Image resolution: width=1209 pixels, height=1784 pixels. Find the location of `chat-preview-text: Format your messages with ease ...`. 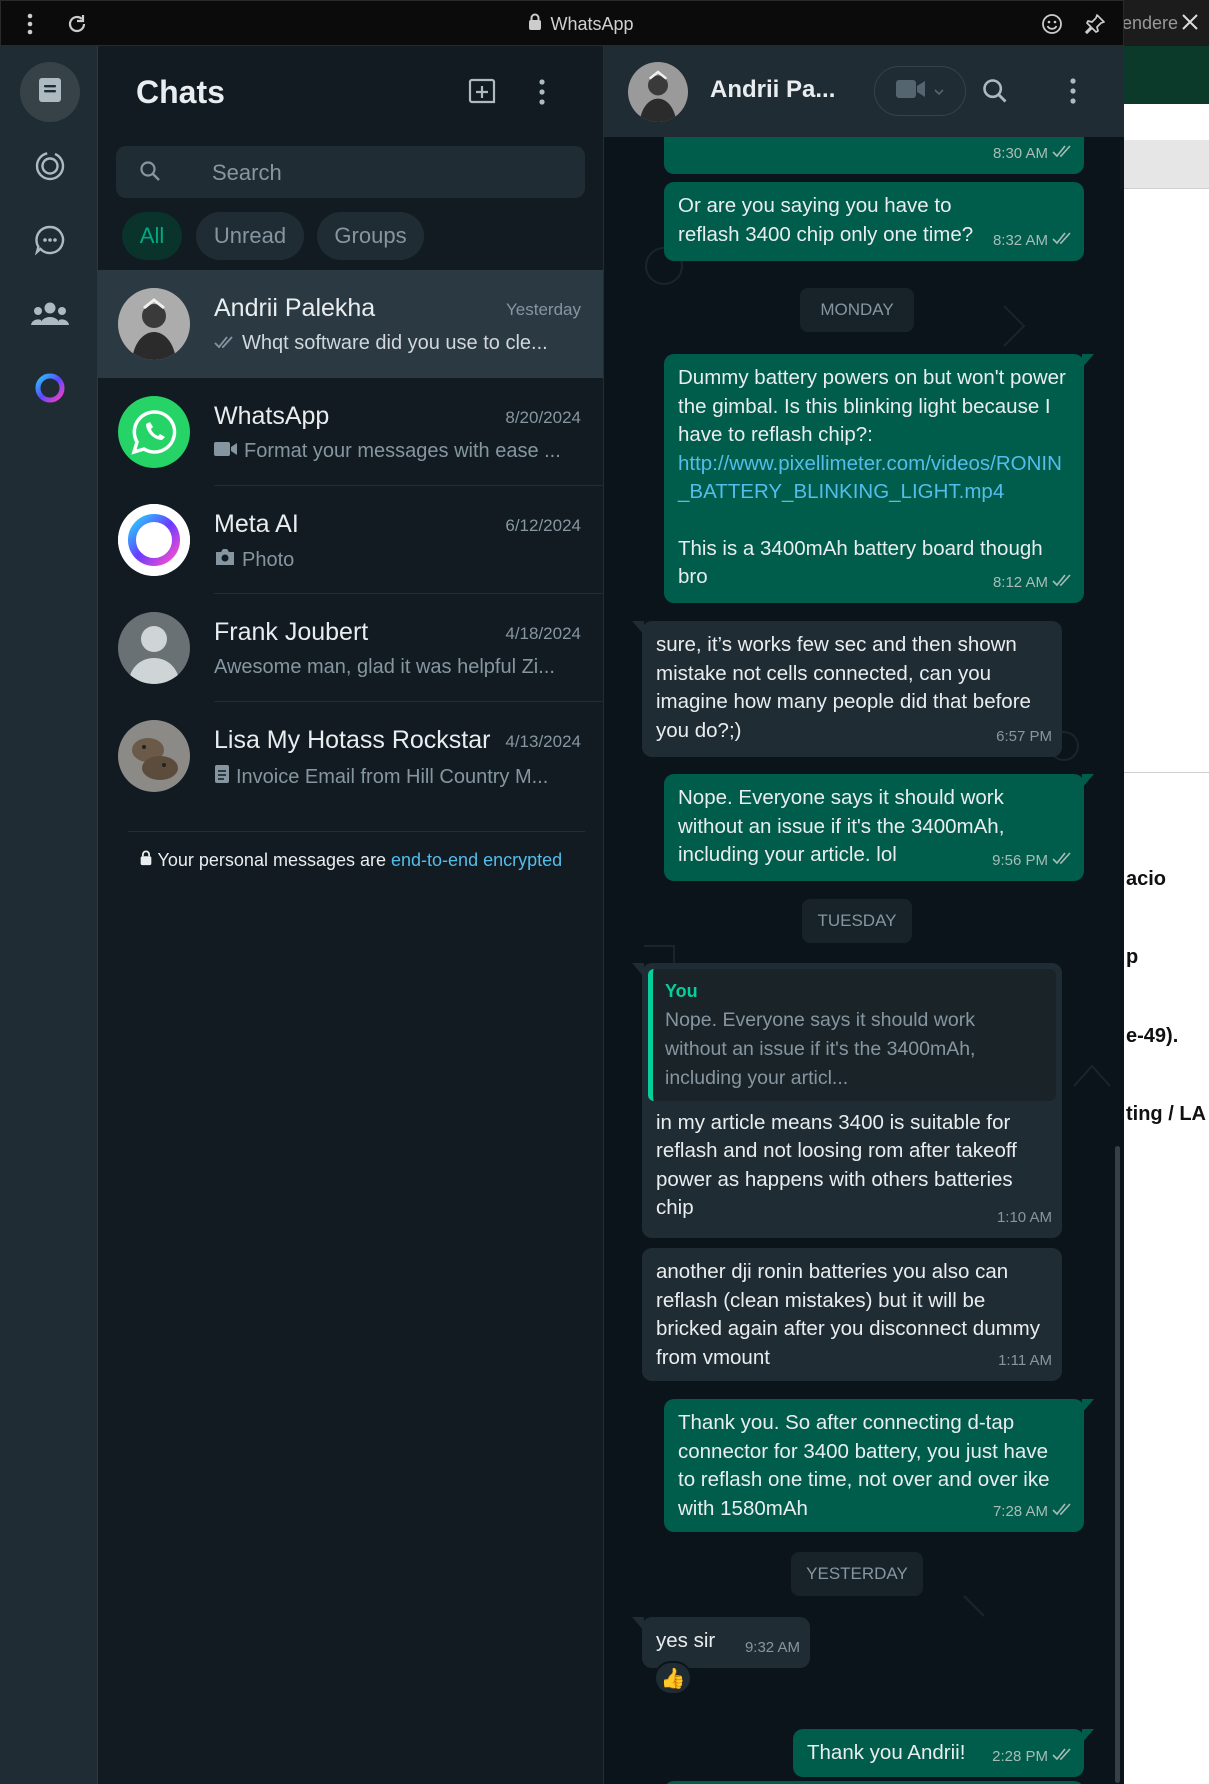

chat-preview-text: Format your messages with ease ... is located at coordinates (402, 451).